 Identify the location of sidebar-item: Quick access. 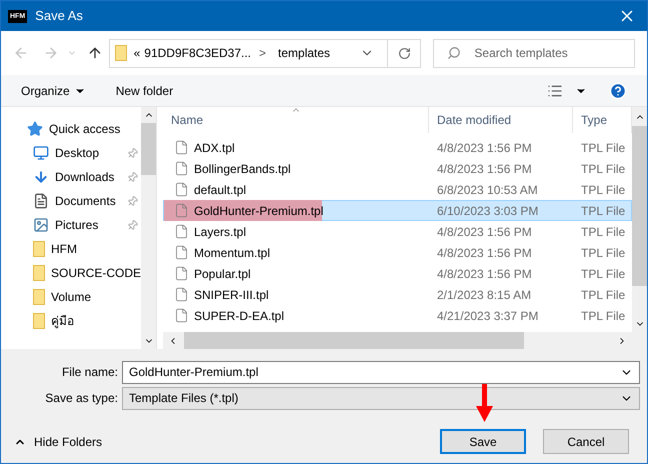
(84, 129).